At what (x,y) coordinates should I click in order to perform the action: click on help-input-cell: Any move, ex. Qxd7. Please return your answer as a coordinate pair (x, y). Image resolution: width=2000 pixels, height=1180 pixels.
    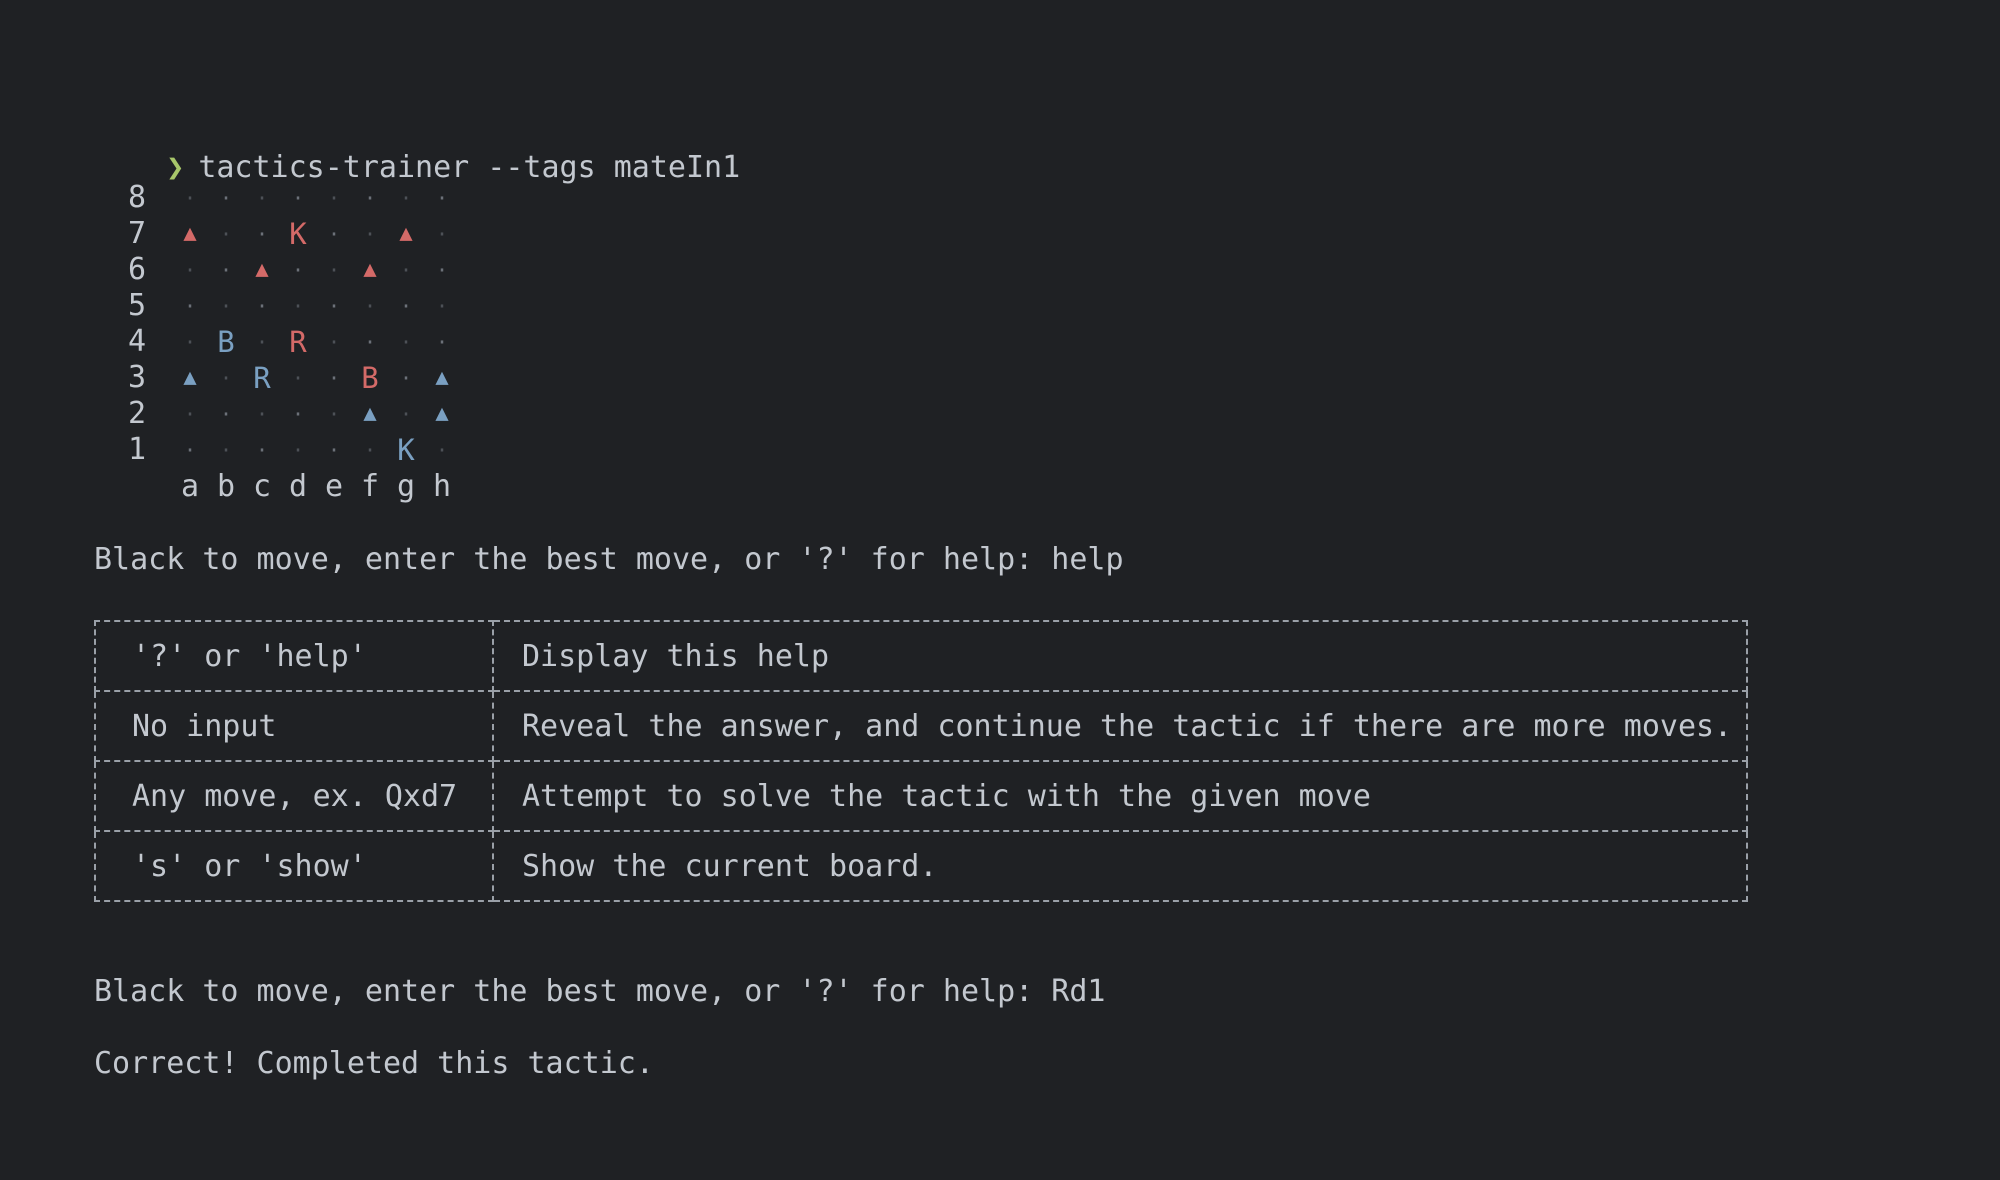
    Looking at the image, I should click on (294, 796).